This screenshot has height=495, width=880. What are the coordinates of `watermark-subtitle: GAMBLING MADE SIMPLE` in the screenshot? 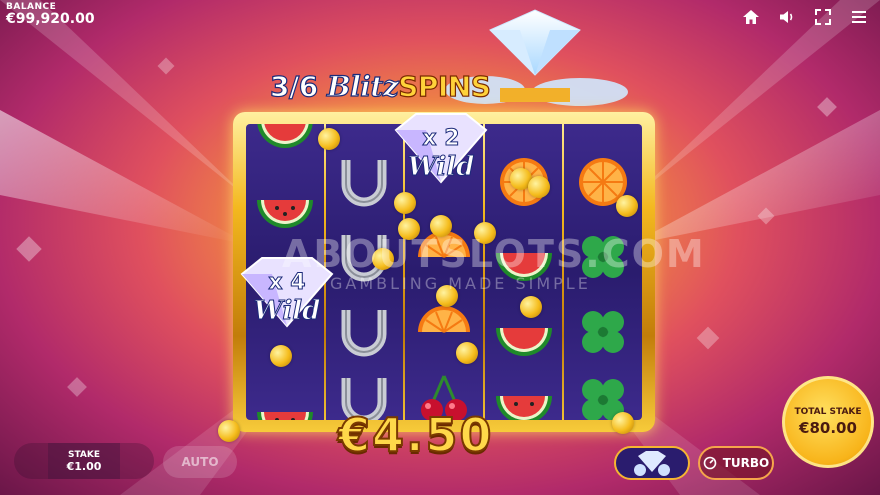 It's located at (460, 283).